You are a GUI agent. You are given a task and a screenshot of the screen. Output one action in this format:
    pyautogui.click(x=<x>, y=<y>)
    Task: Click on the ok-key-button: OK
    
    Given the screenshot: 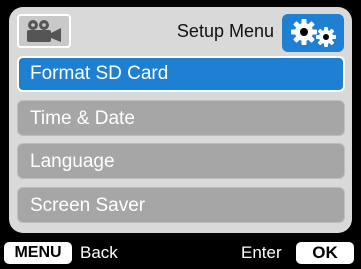 What is the action you would take?
    pyautogui.click(x=325, y=253)
    